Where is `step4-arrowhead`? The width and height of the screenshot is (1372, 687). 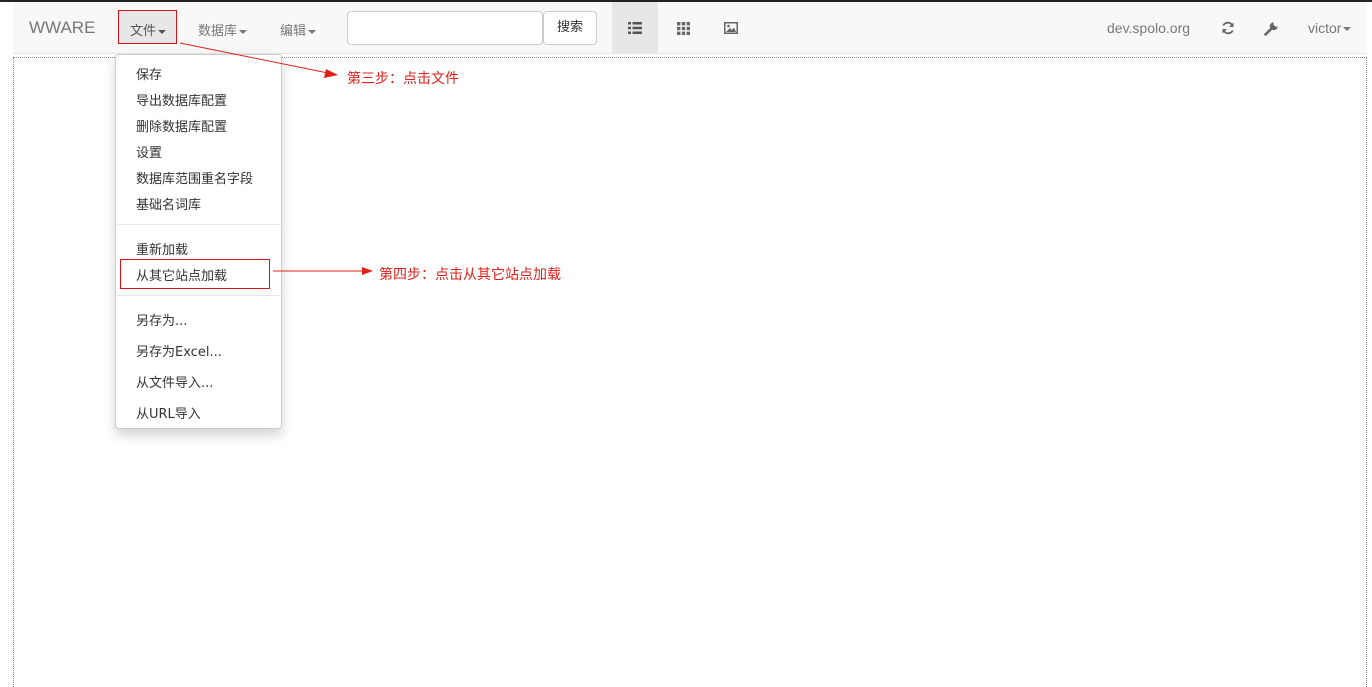
step4-arrowhead is located at coordinates (367, 271).